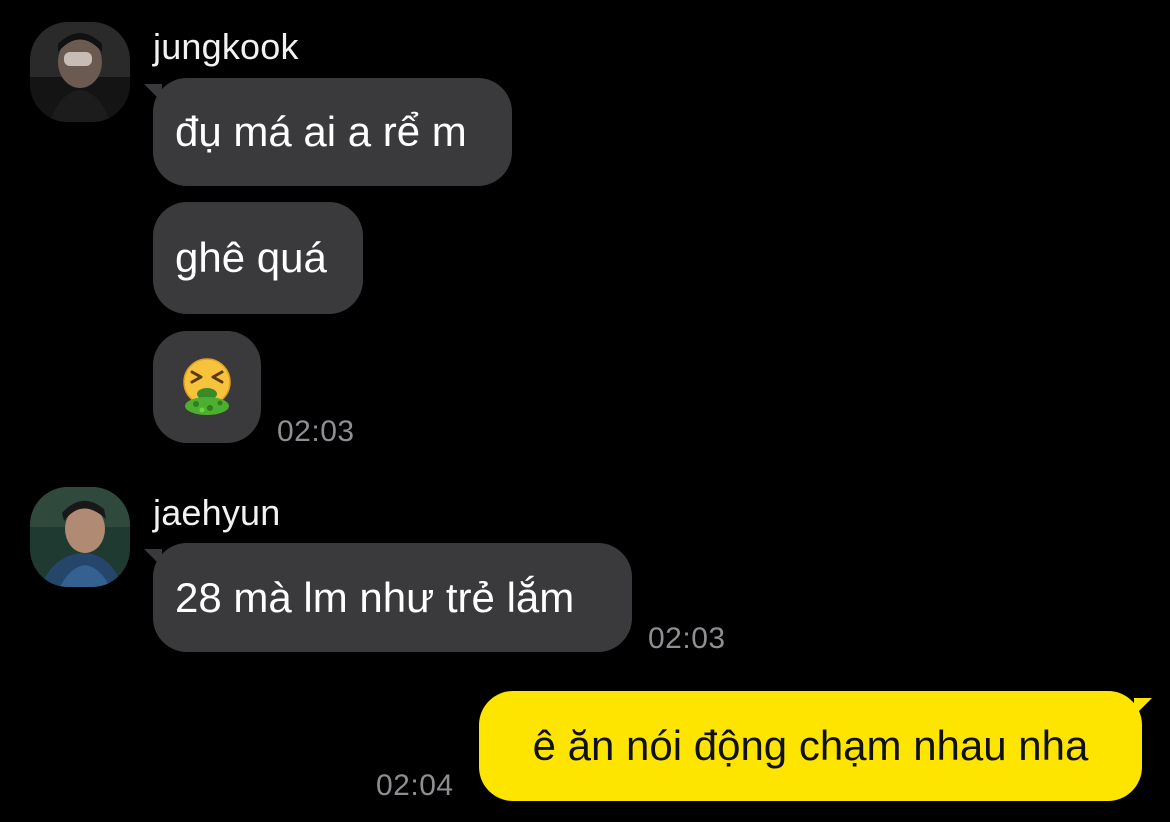  What do you see at coordinates (226, 46) in the screenshot?
I see `sender-name: jungkook` at bounding box center [226, 46].